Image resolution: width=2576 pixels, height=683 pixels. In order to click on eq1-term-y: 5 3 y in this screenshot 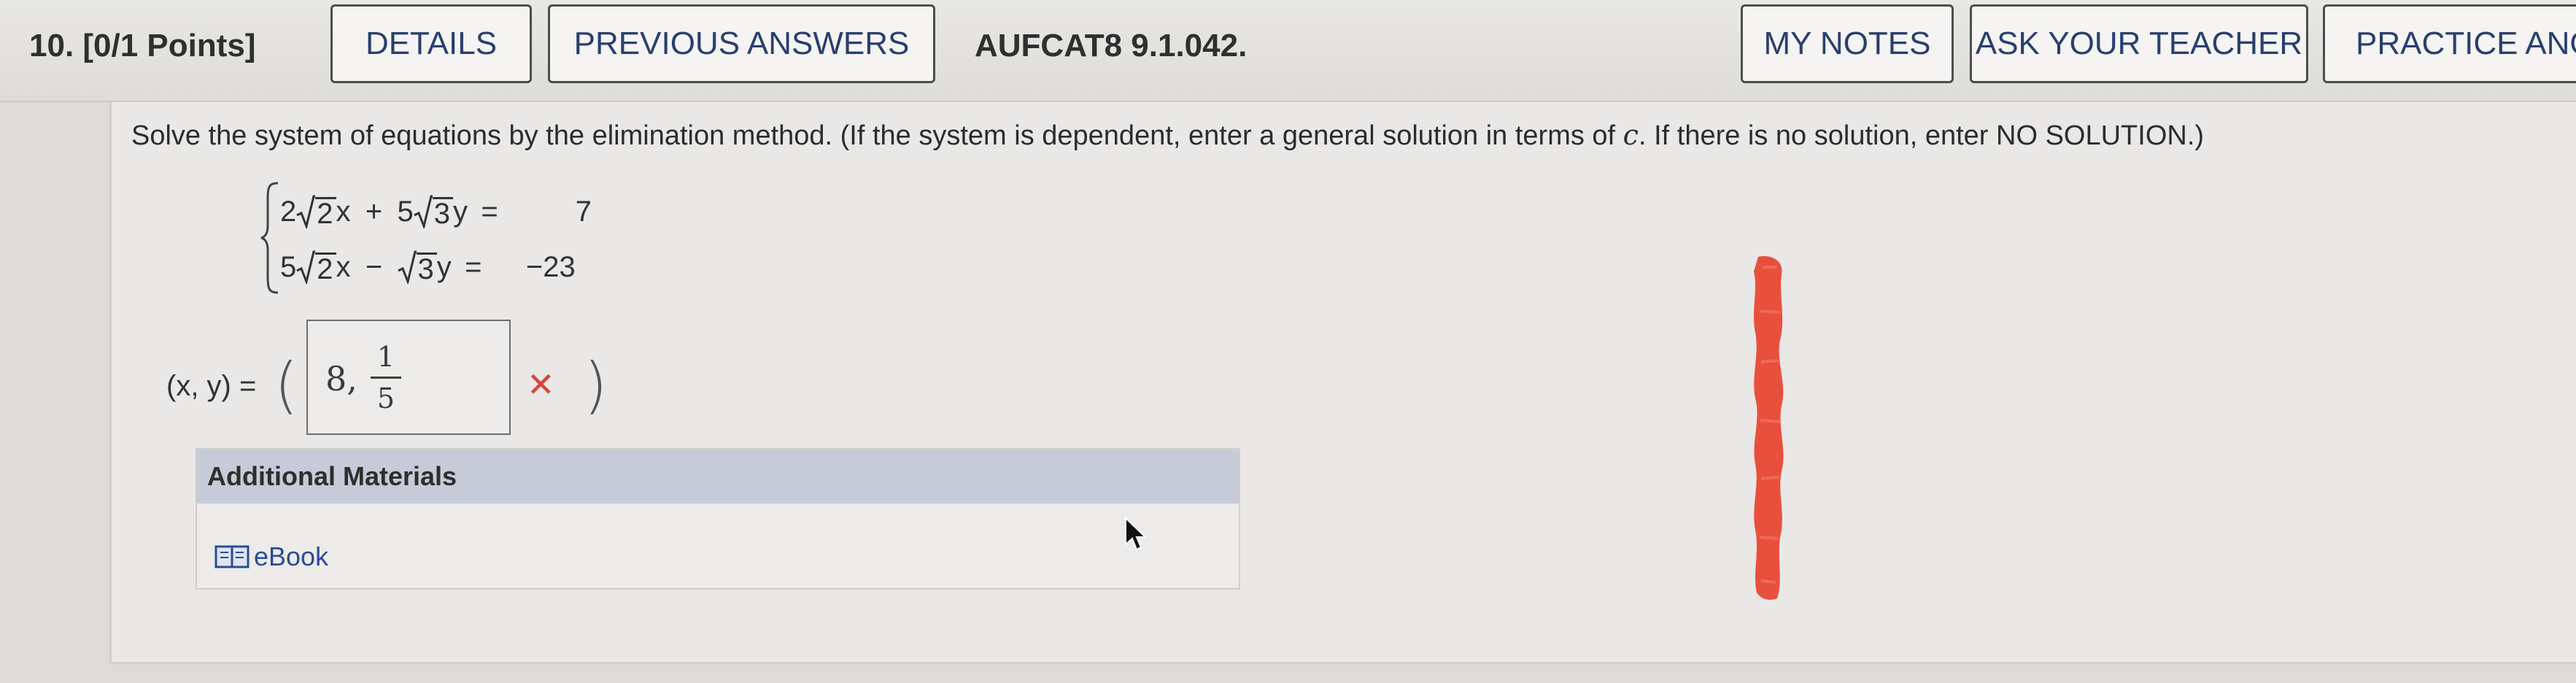, I will do `click(433, 211)`.